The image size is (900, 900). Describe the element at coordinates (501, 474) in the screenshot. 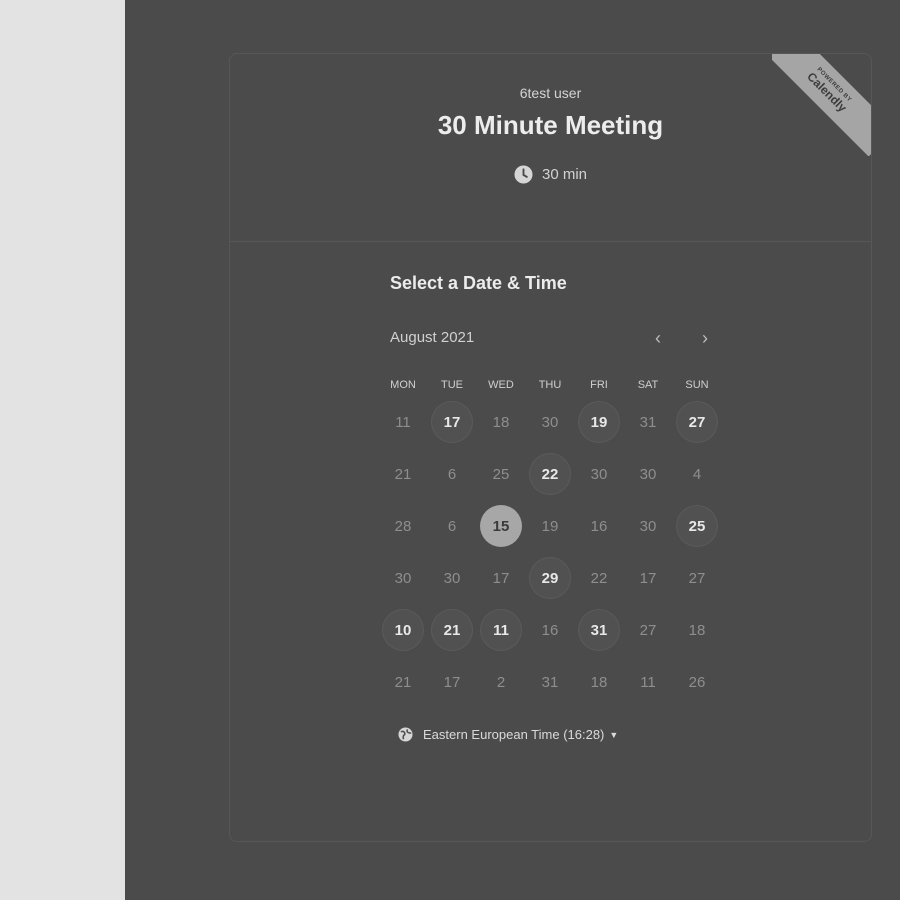

I see `unavailable-date: 25` at that location.